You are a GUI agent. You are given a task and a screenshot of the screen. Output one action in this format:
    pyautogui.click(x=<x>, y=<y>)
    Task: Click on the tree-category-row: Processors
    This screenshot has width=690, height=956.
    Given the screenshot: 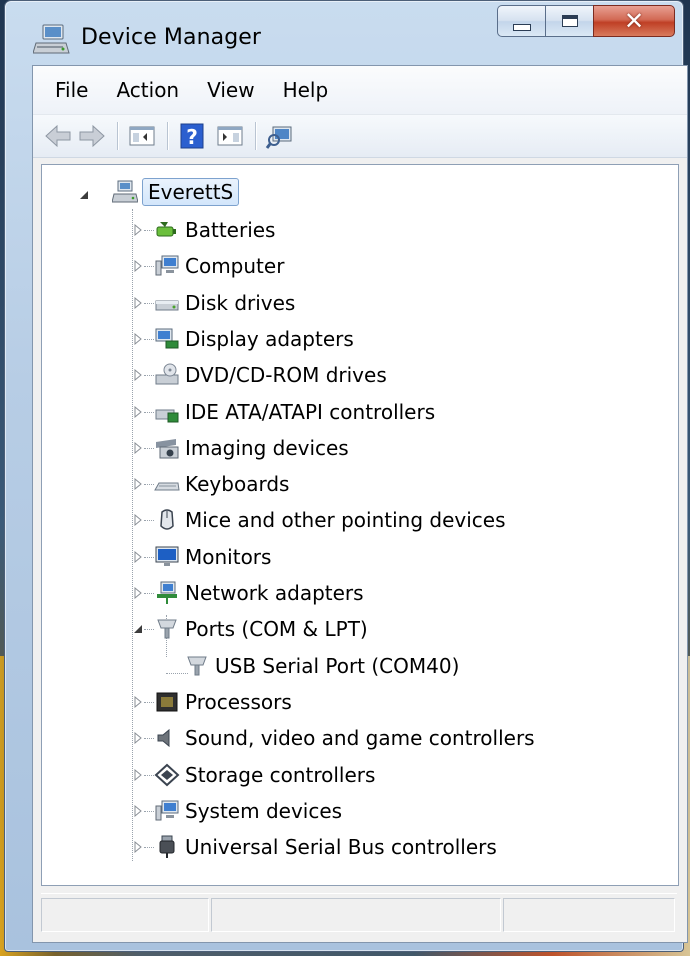 What is the action you would take?
    pyautogui.click(x=352, y=702)
    